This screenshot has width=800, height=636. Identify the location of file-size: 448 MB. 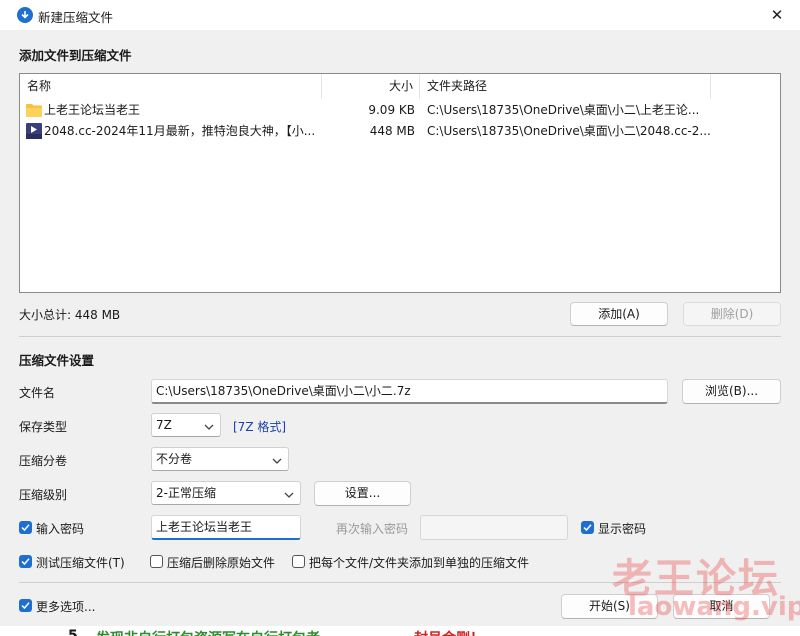
(392, 131).